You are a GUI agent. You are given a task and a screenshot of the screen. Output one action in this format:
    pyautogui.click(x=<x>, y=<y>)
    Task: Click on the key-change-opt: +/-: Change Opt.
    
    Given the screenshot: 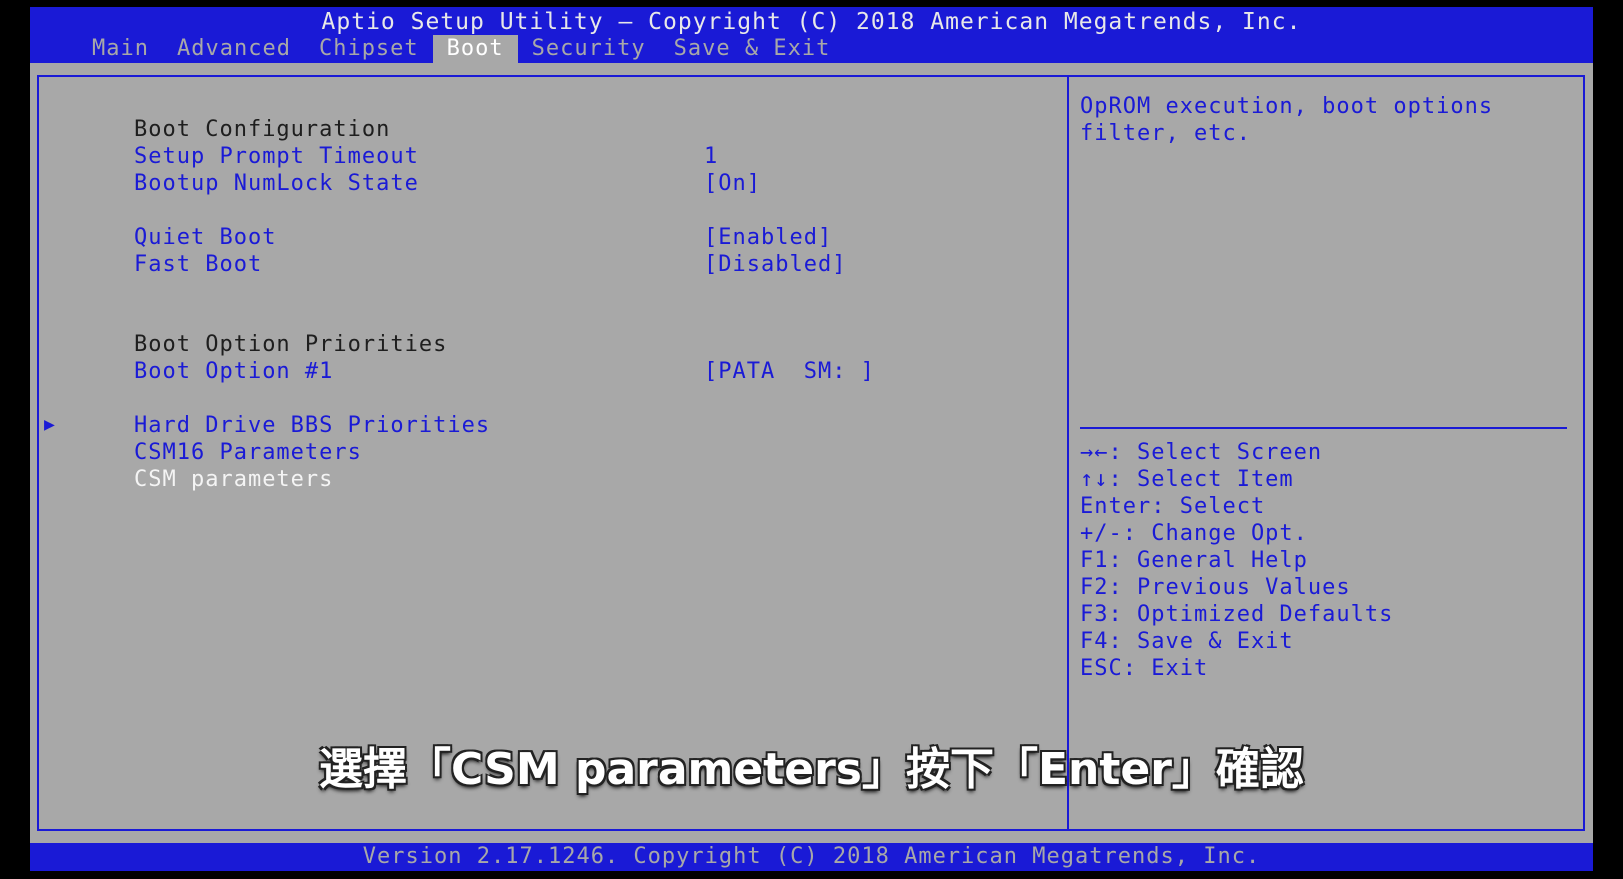 What is the action you would take?
    pyautogui.click(x=1194, y=533)
    